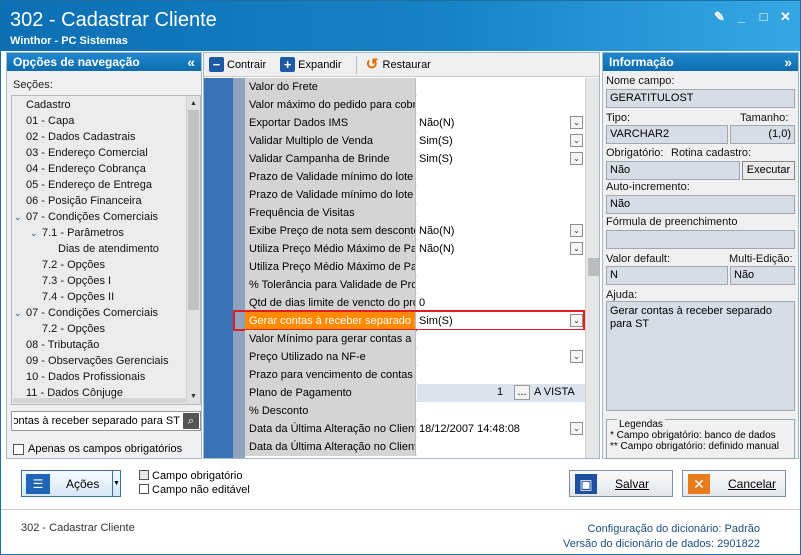 The image size is (801, 555). Describe the element at coordinates (83, 185) in the screenshot. I see `tree-item: 05 - Endereço de Entrega` at that location.